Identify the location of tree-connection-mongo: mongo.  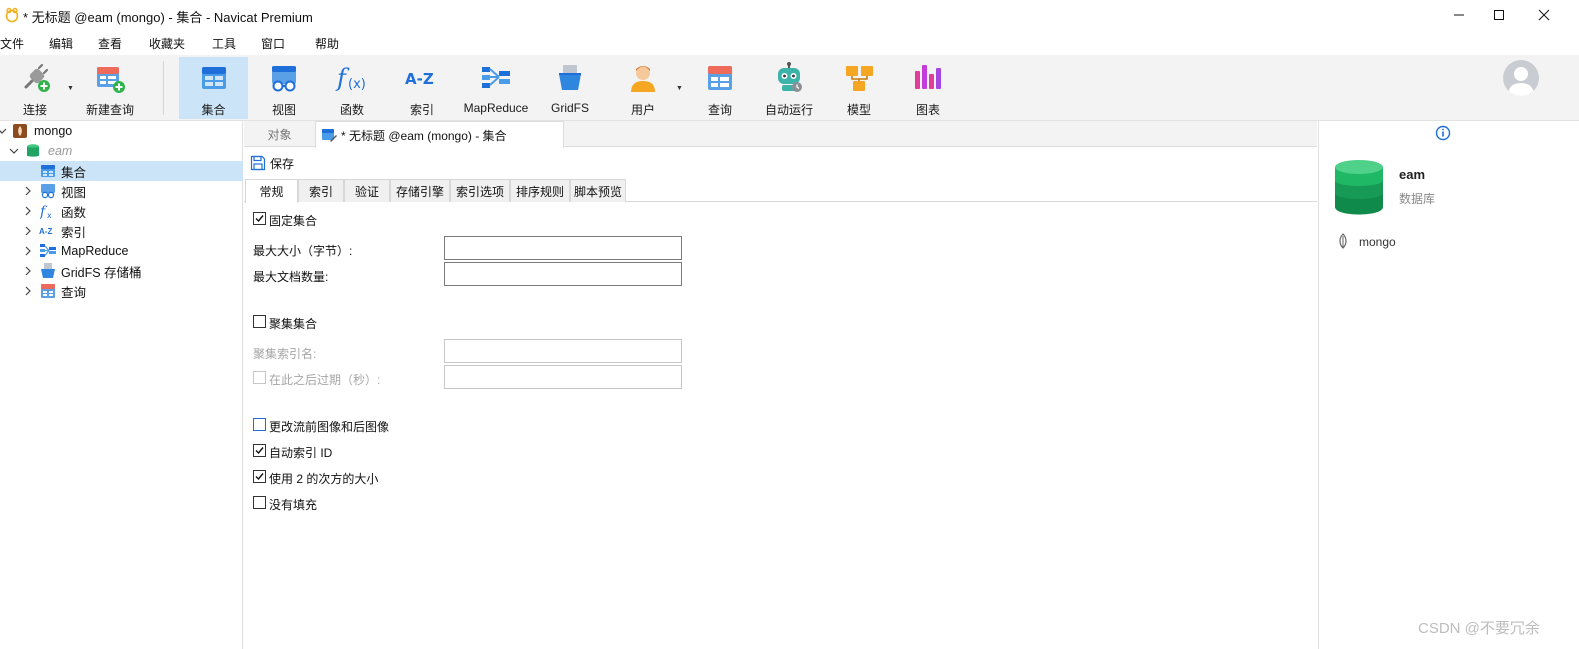
(121, 131).